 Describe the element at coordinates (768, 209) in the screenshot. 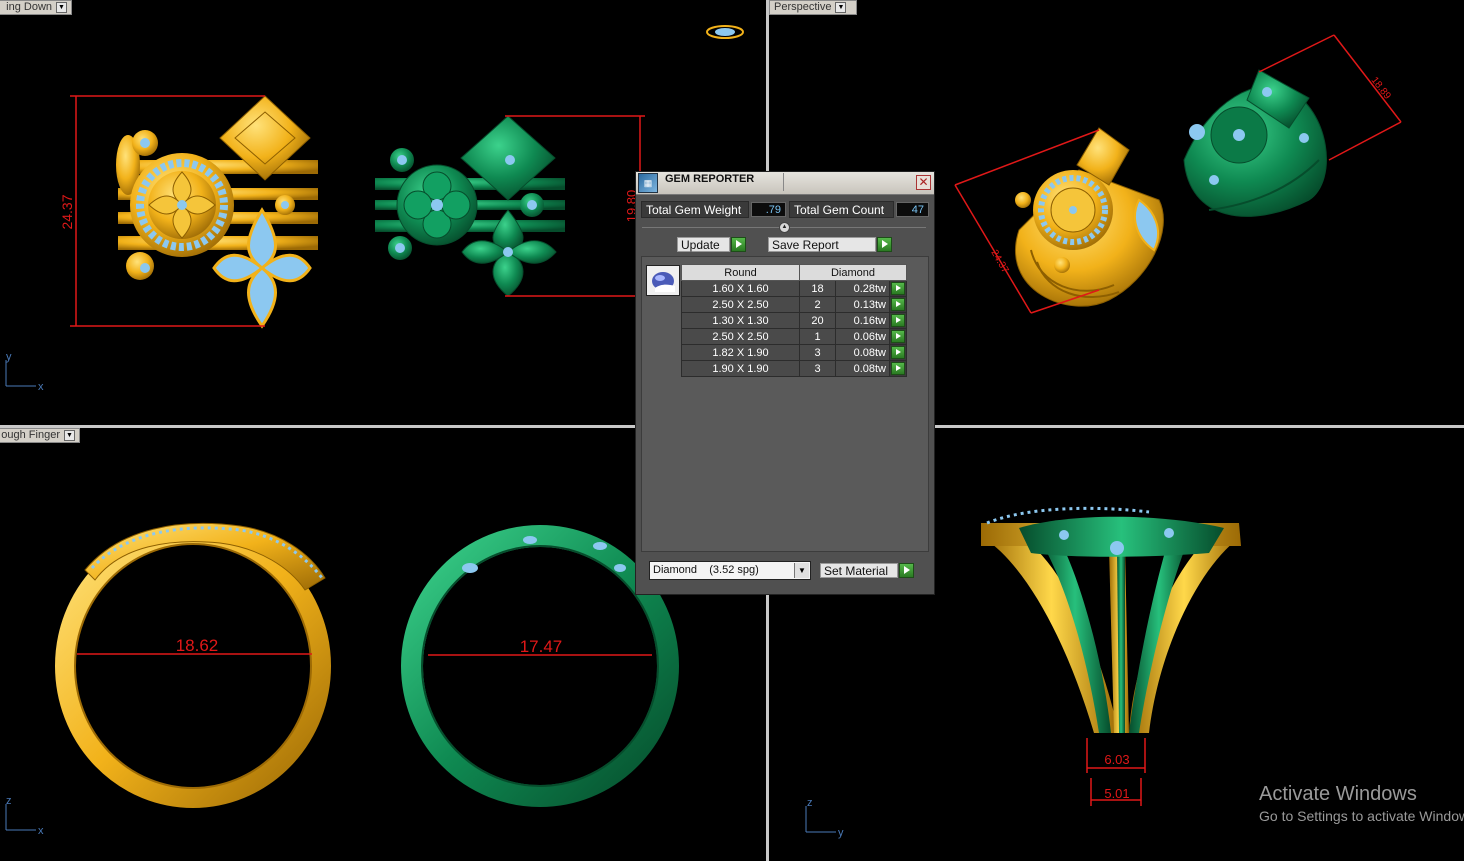

I see `total-gem-weight-value: .79` at that location.